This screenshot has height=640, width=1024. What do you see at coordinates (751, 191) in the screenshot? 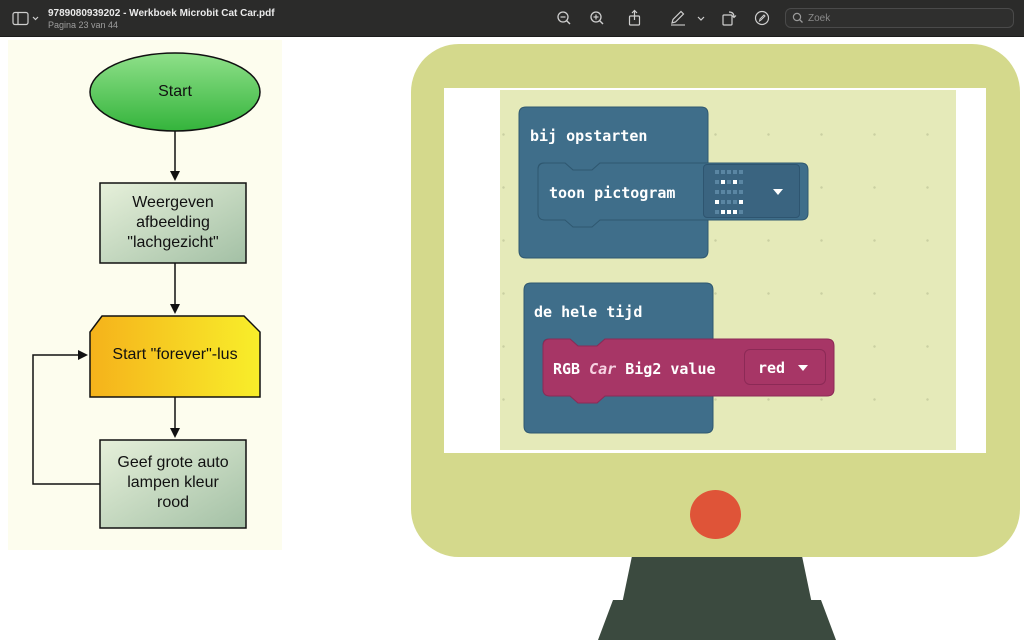
I see `icon-picker-dropdown` at bounding box center [751, 191].